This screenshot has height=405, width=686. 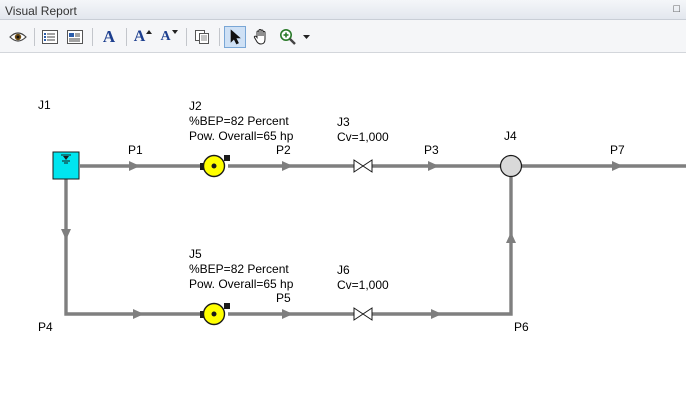 What do you see at coordinates (261, 37) in the screenshot?
I see `pan-hand-icon` at bounding box center [261, 37].